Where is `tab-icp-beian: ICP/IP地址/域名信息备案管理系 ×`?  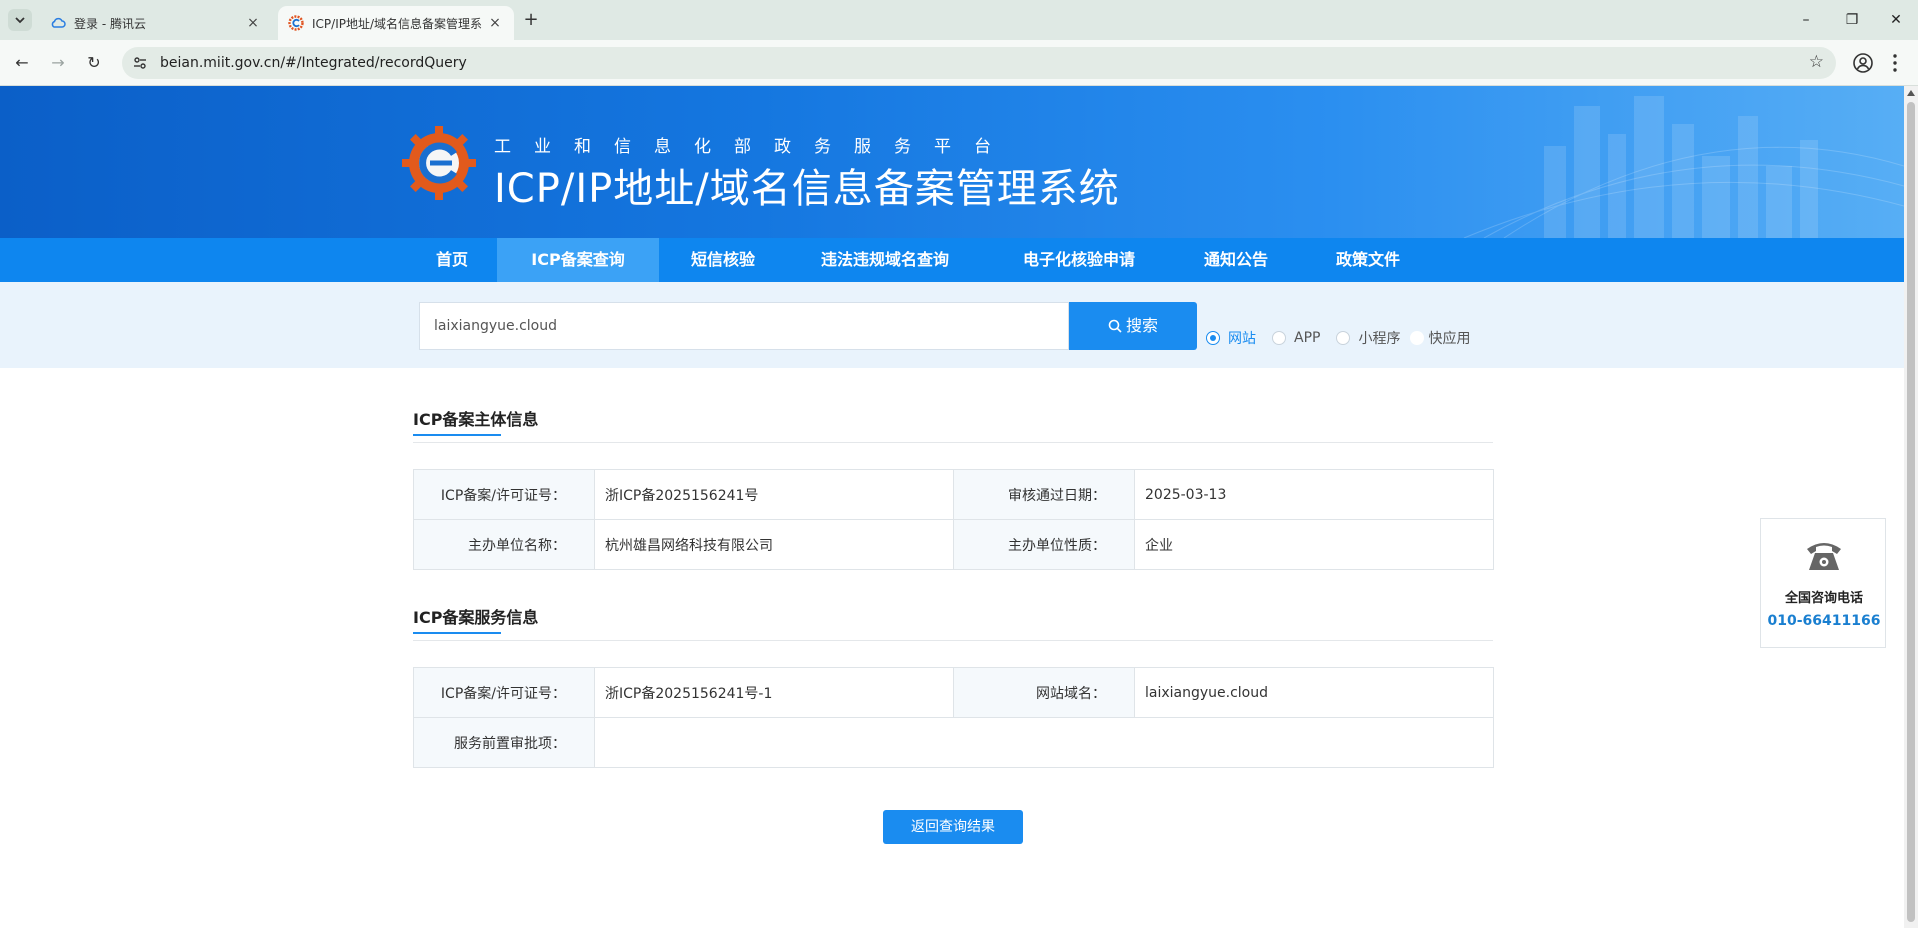 tab-icp-beian: ICP/IP地址/域名信息备案管理系 × is located at coordinates (396, 23).